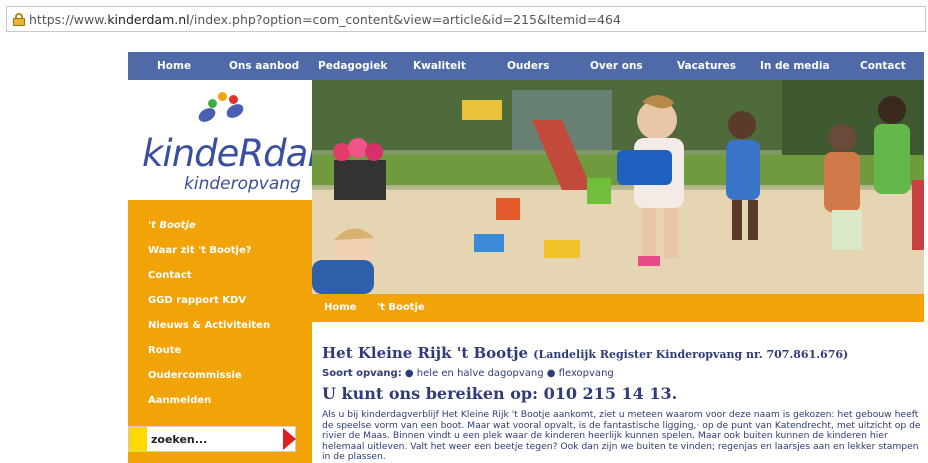 This screenshot has height=463, width=928. I want to click on nav-over-ons: Over ons, so click(616, 66).